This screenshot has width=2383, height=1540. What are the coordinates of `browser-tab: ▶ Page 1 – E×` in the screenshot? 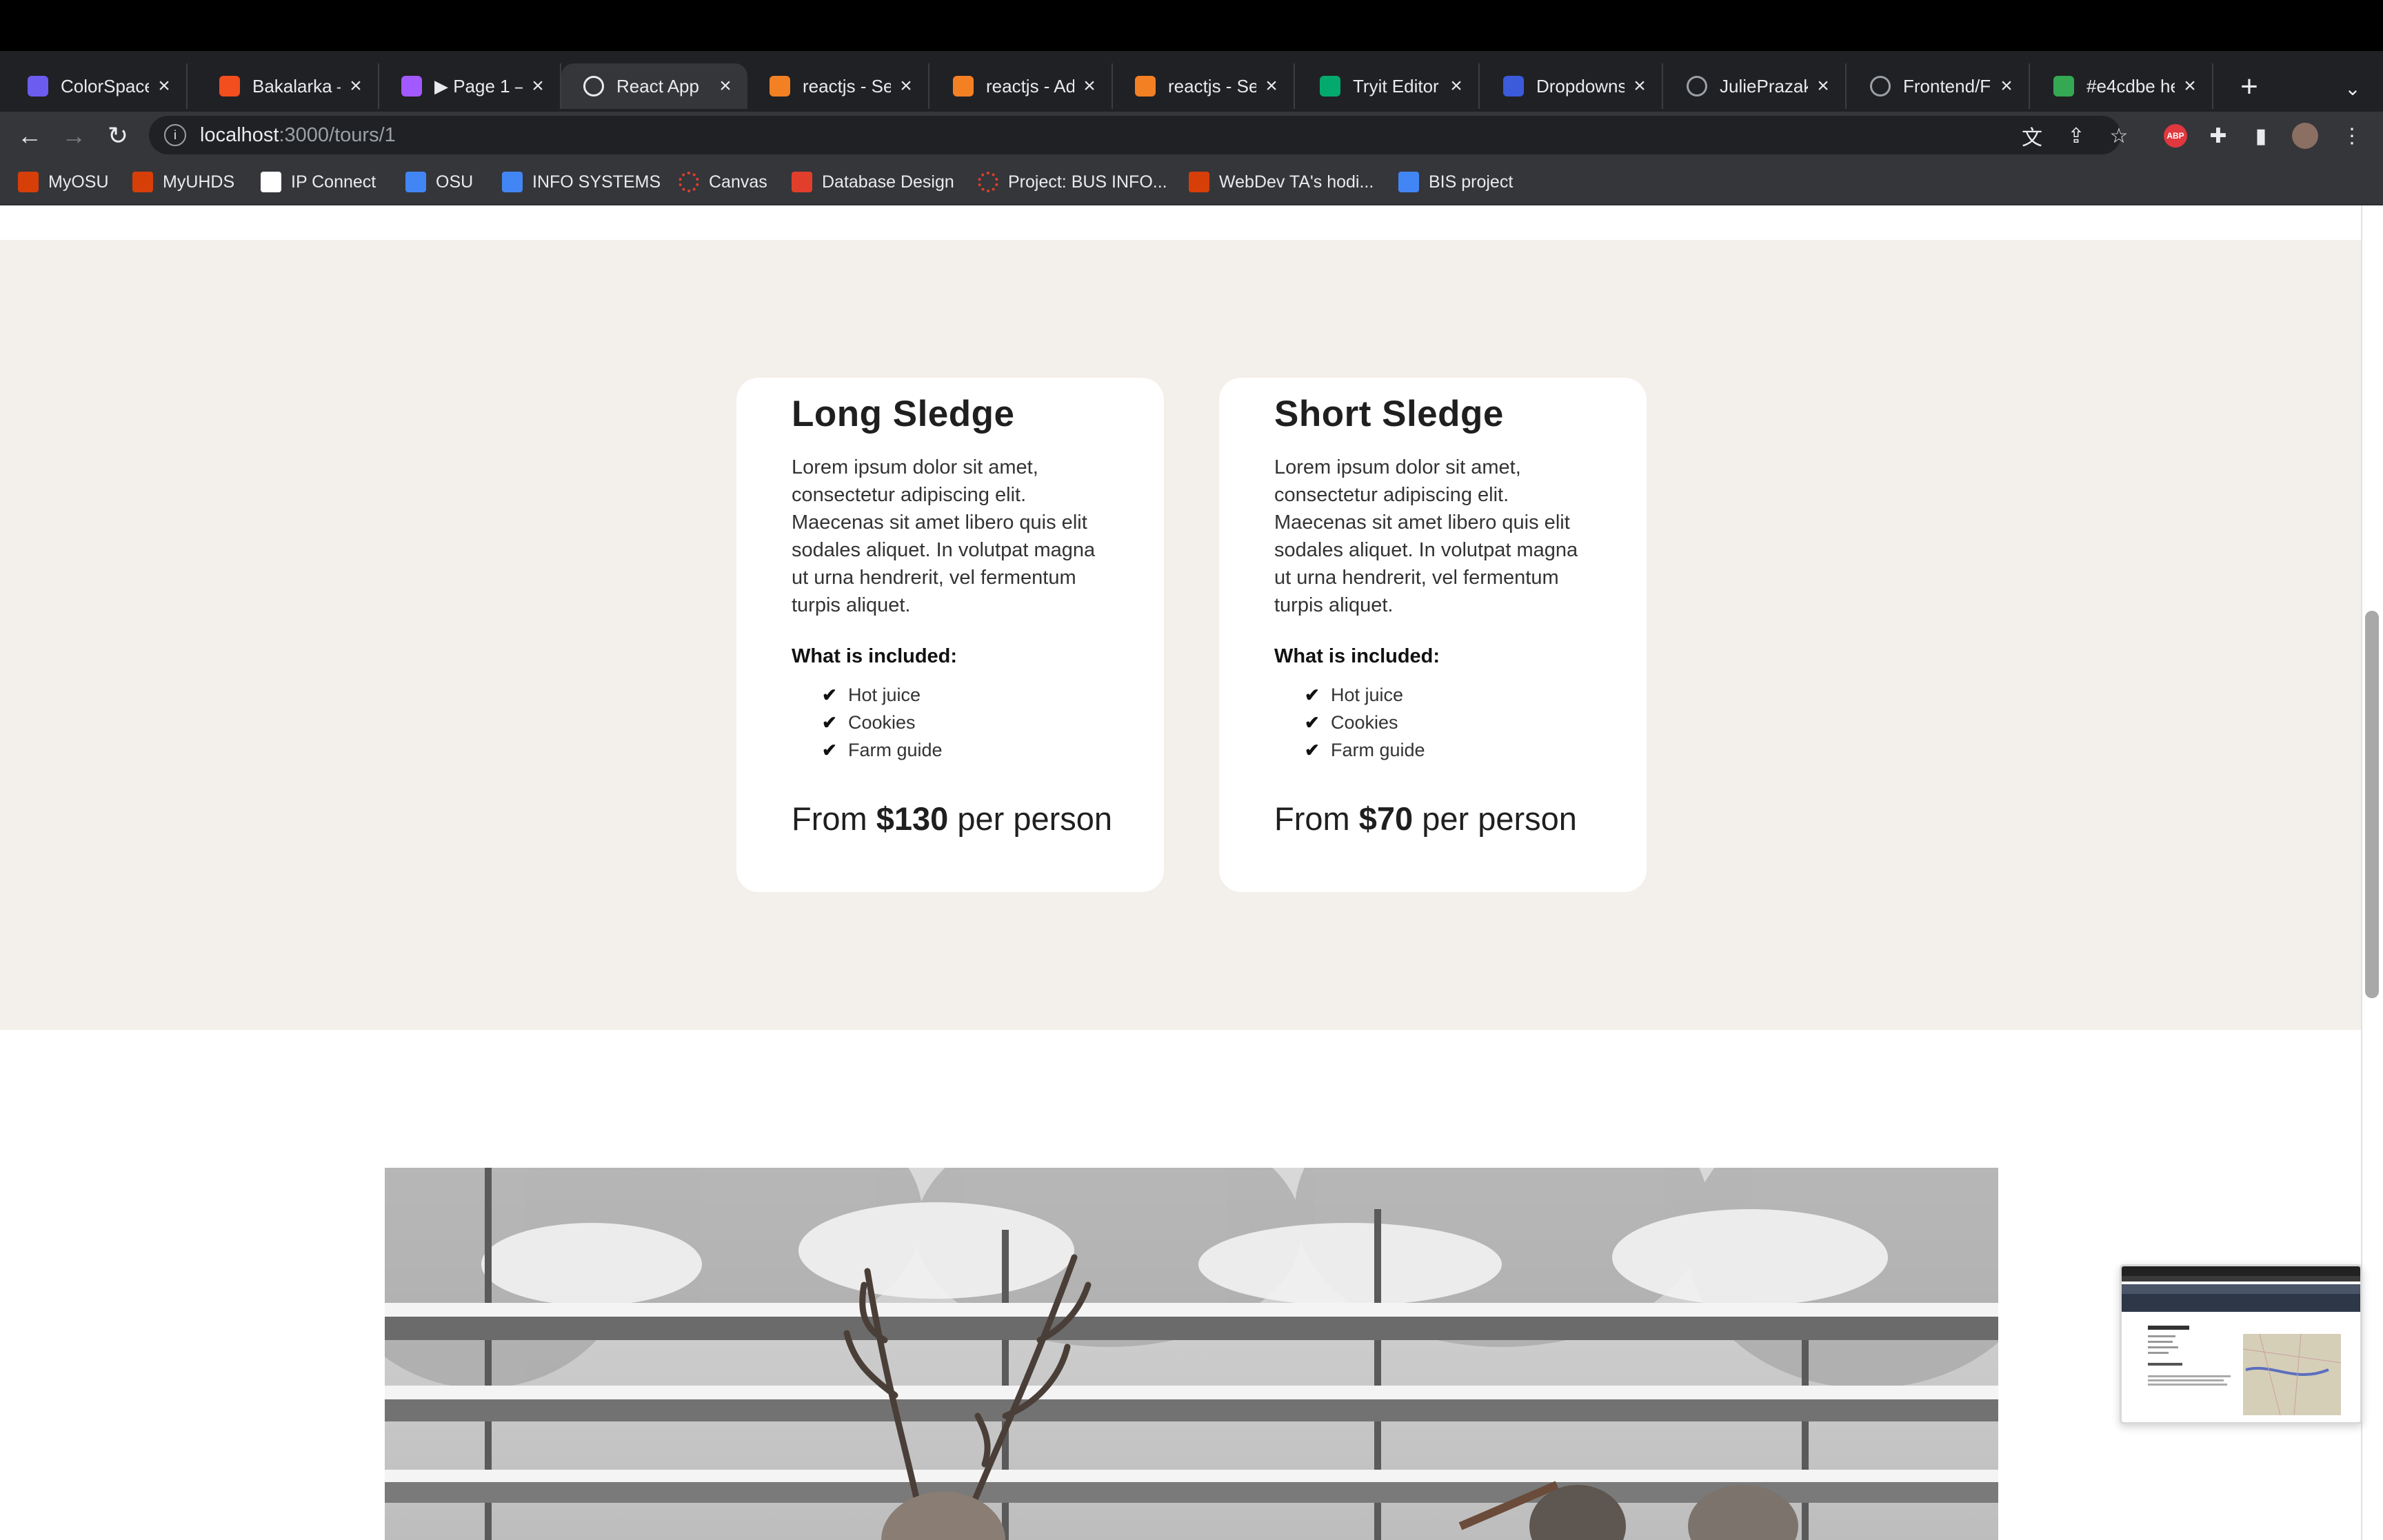 It's located at (470, 86).